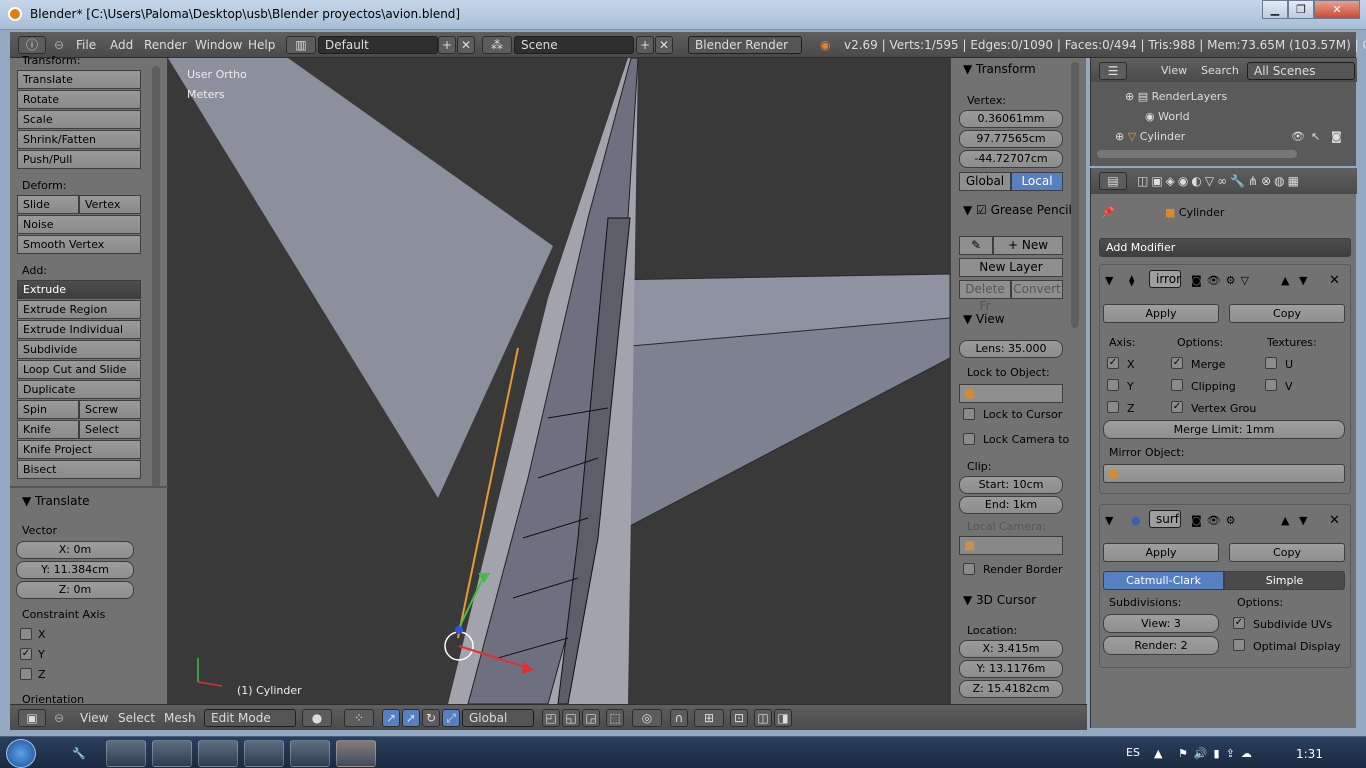 This screenshot has height=768, width=1366. What do you see at coordinates (1011, 649) in the screenshot?
I see `cursor-x-field: X: 3.415m` at bounding box center [1011, 649].